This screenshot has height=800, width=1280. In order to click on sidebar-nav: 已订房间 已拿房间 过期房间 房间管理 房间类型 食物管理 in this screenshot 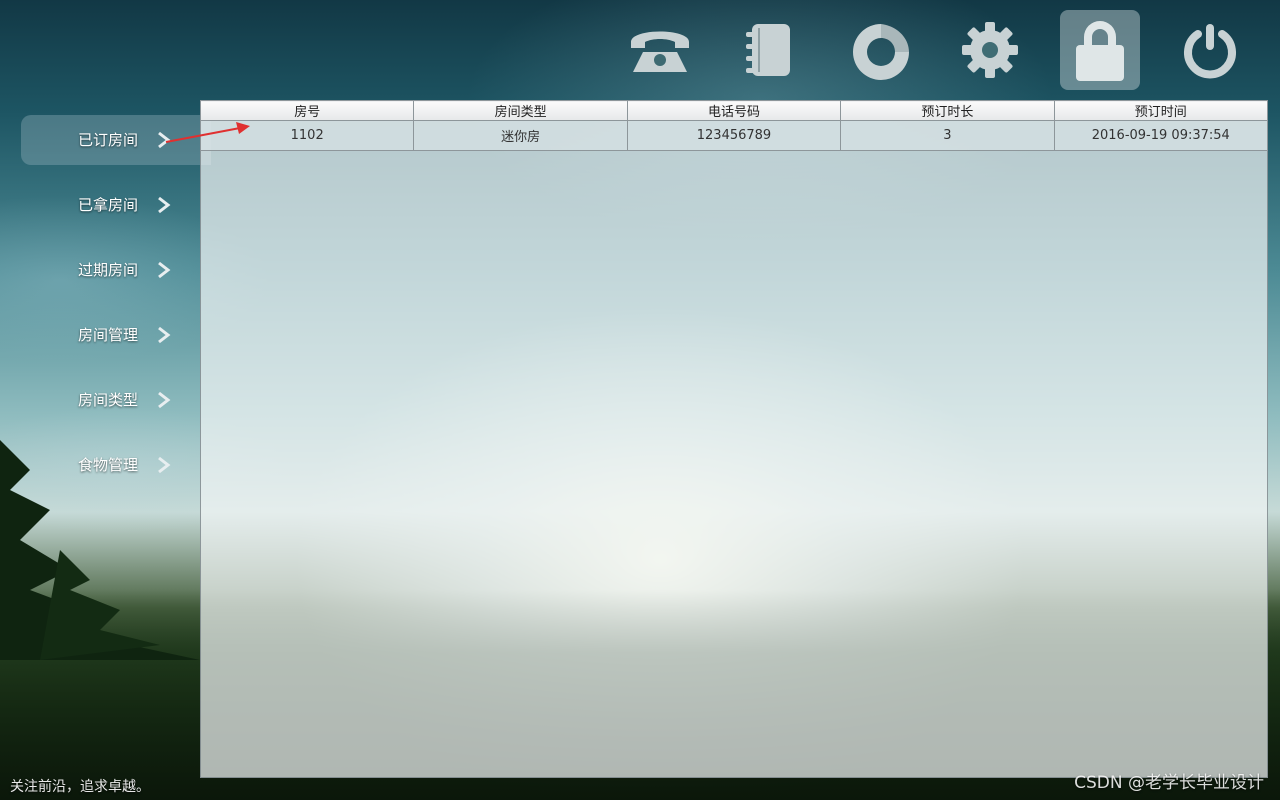, I will do `click(105, 302)`.